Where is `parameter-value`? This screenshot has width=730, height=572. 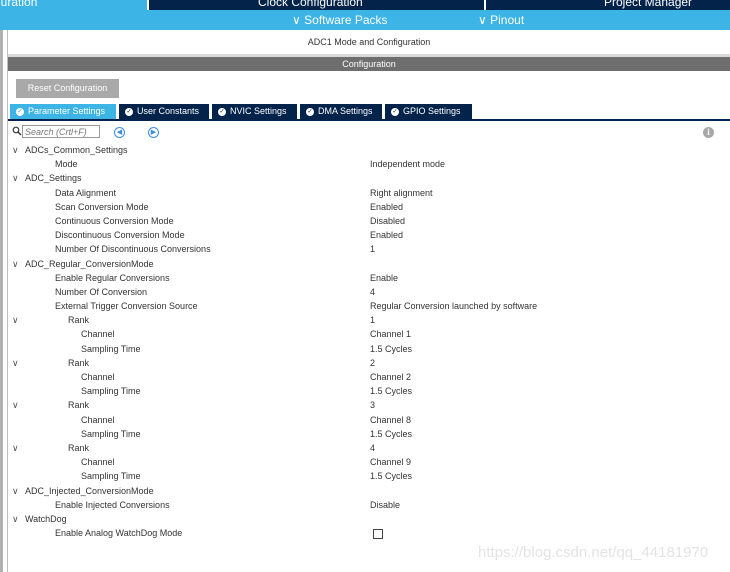 parameter-value is located at coordinates (376, 533).